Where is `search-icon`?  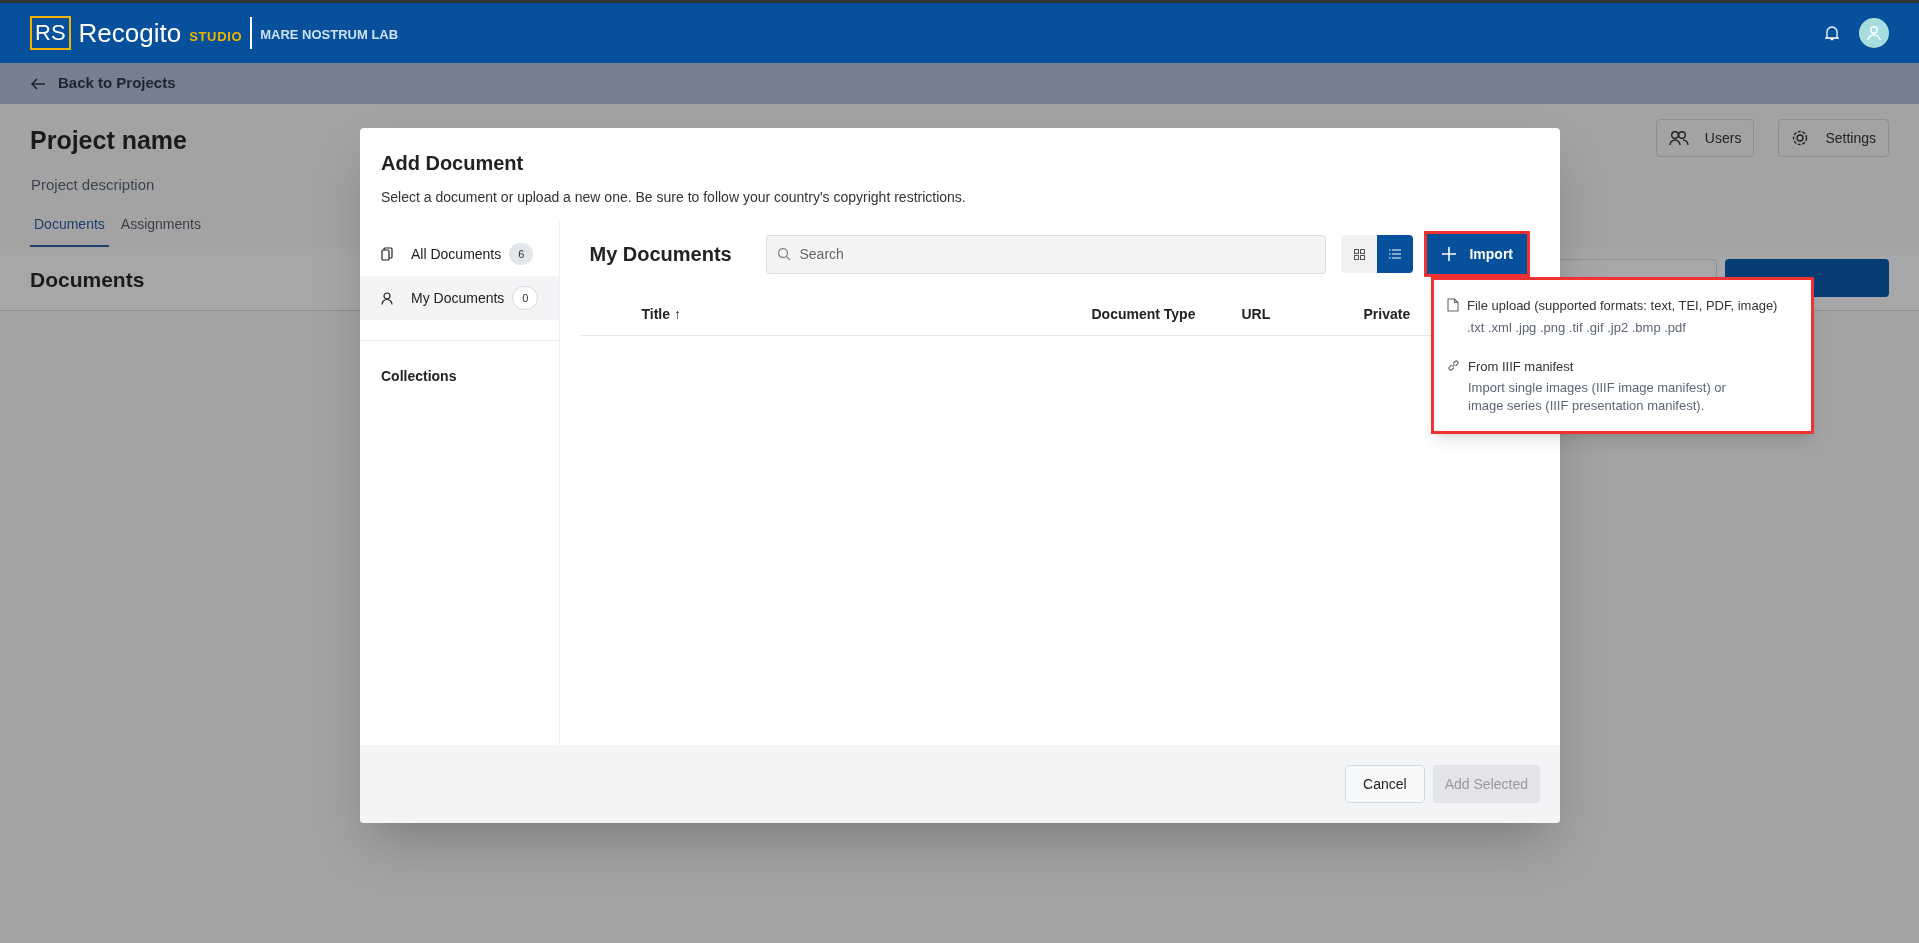
search-icon is located at coordinates (784, 254).